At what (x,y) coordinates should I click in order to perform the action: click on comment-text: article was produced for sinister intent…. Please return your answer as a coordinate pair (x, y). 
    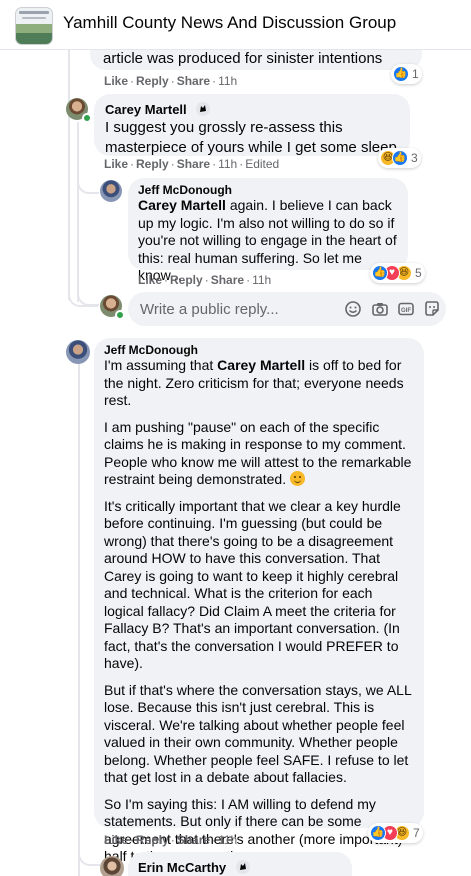
    Looking at the image, I should click on (243, 58).